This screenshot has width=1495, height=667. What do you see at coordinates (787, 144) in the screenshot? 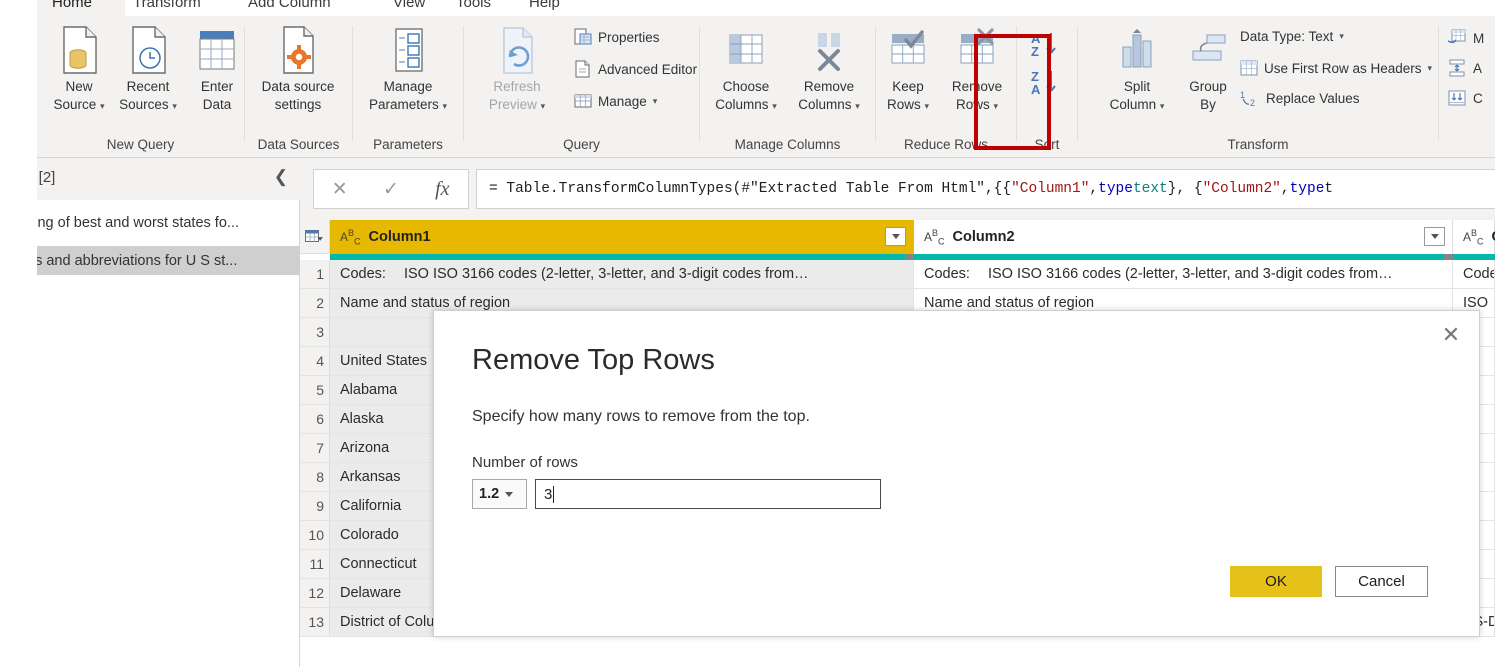
I see `group-label-manage-columns: Manage Columns` at bounding box center [787, 144].